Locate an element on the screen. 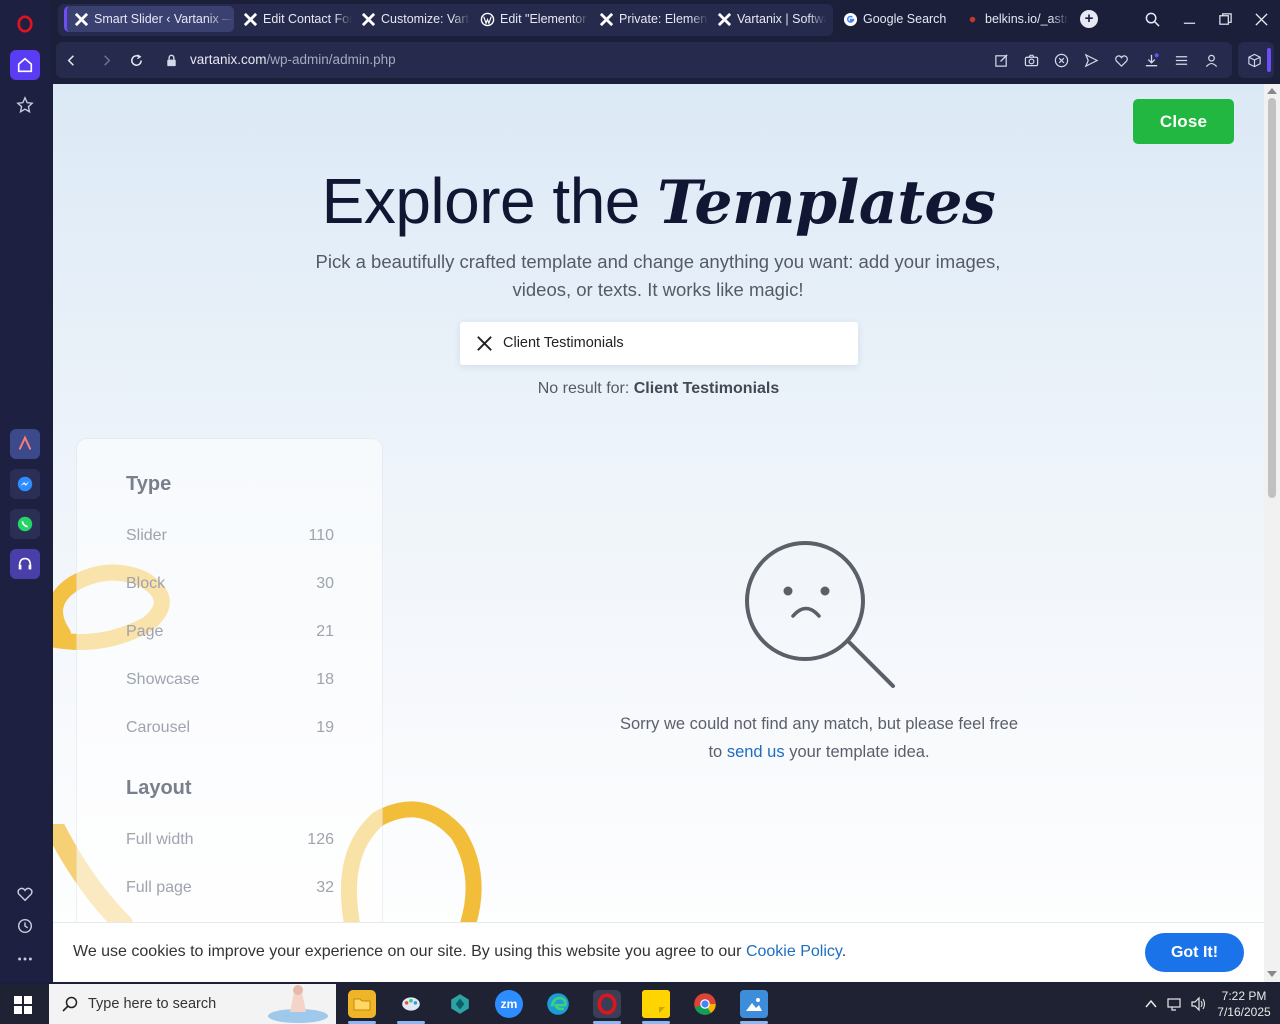  profile-icon is located at coordinates (1211, 60).